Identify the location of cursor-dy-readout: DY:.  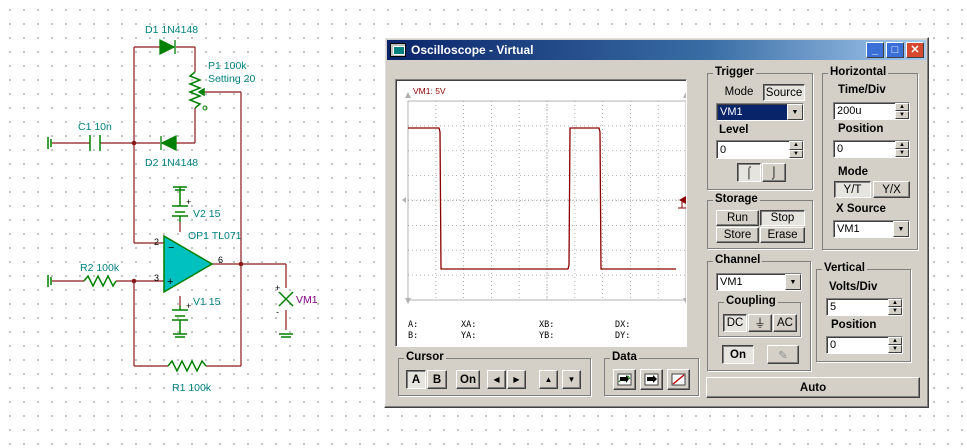
(623, 336).